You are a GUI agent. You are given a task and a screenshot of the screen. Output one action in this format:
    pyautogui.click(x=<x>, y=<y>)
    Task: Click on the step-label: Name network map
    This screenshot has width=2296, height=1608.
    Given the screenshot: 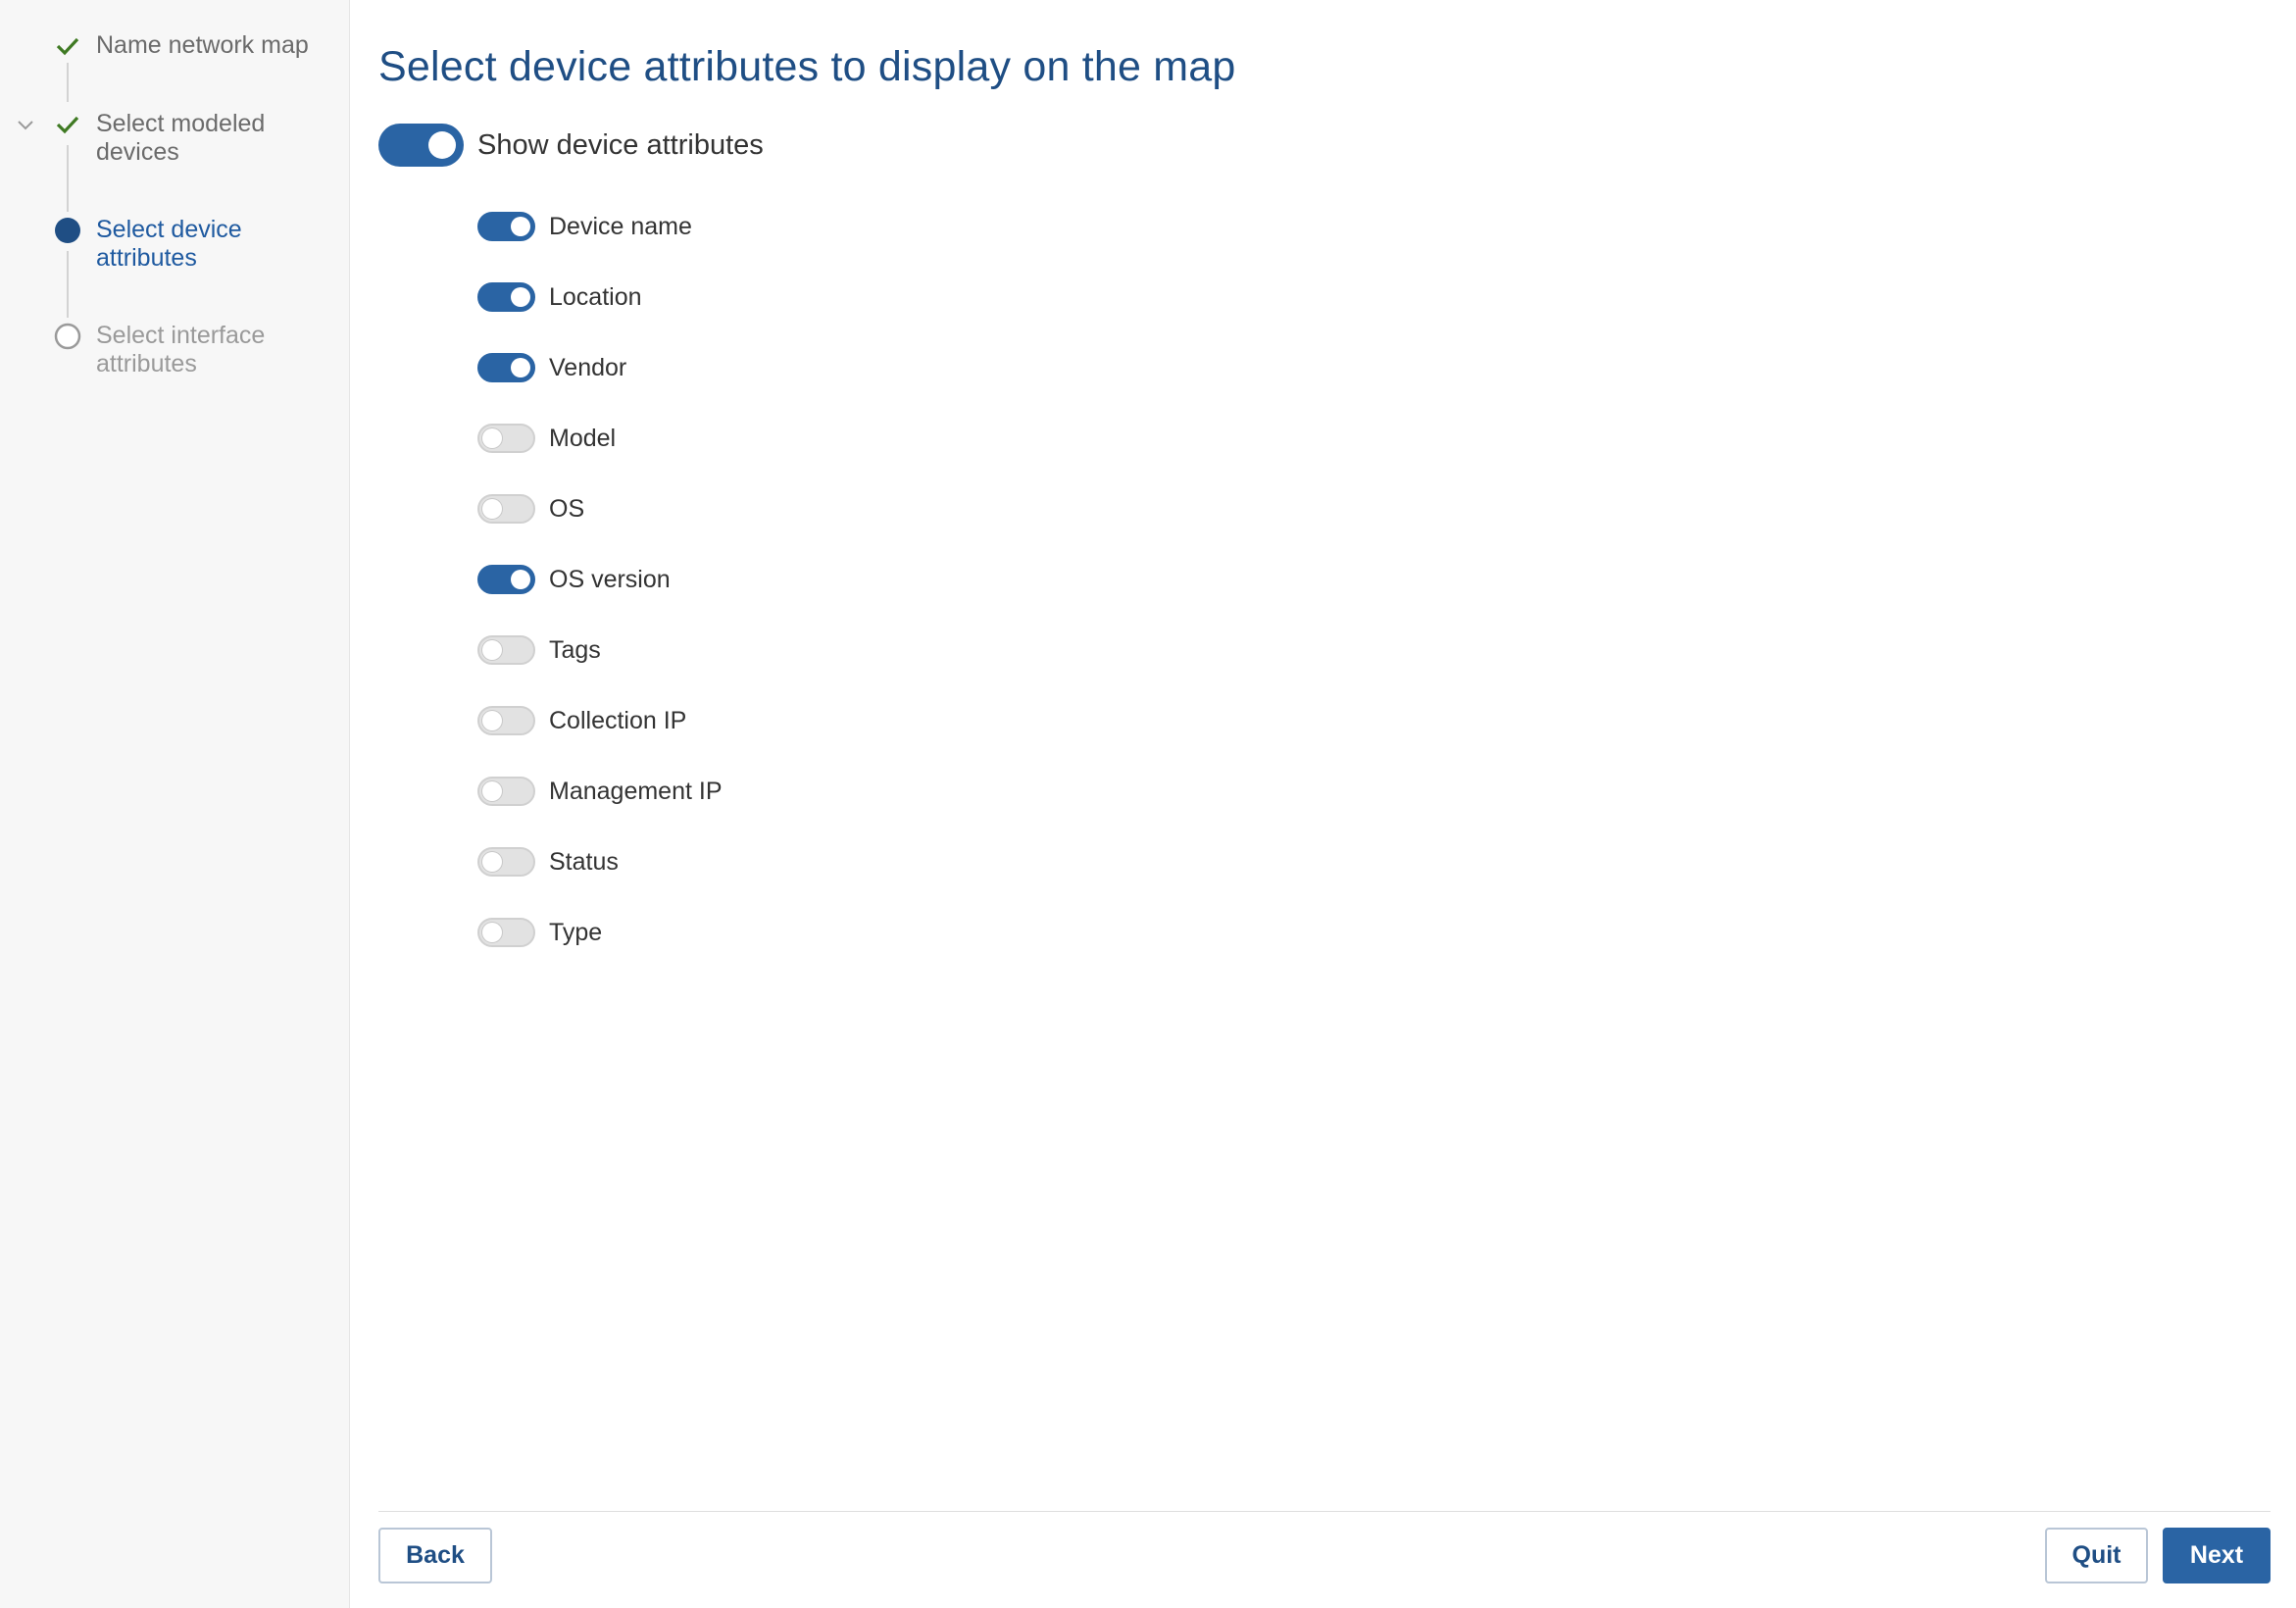 What is the action you would take?
    pyautogui.click(x=202, y=45)
    